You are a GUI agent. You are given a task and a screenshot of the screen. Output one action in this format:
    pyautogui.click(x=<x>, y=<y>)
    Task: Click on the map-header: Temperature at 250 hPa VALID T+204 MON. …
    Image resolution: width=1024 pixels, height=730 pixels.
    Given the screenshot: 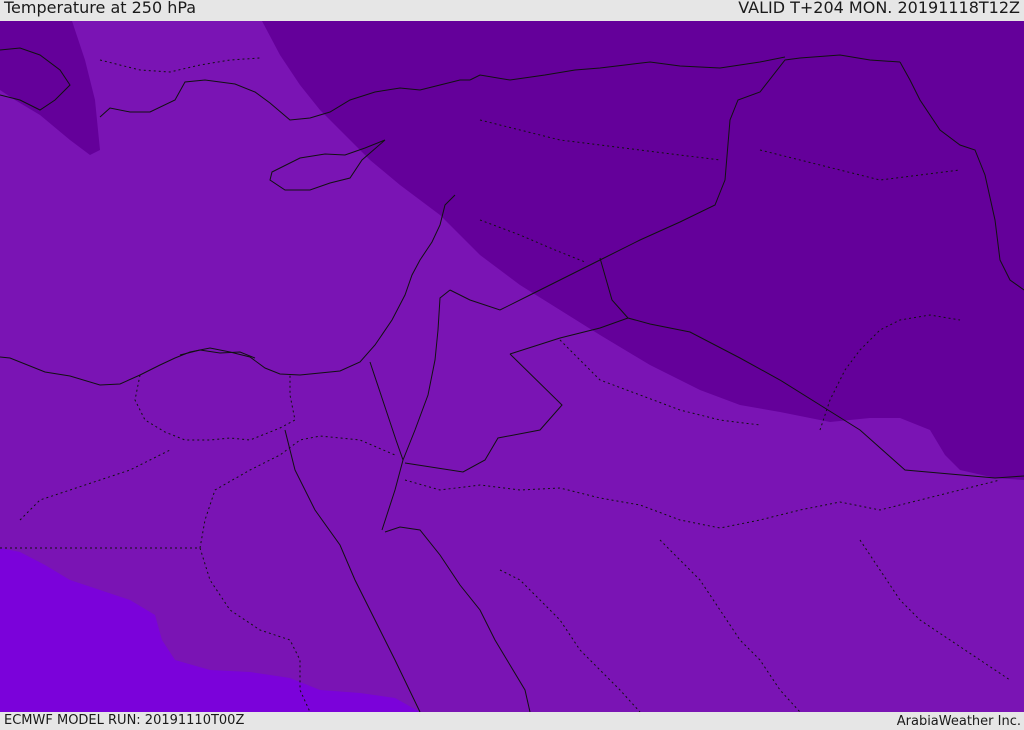 What is the action you would take?
    pyautogui.click(x=512, y=10)
    